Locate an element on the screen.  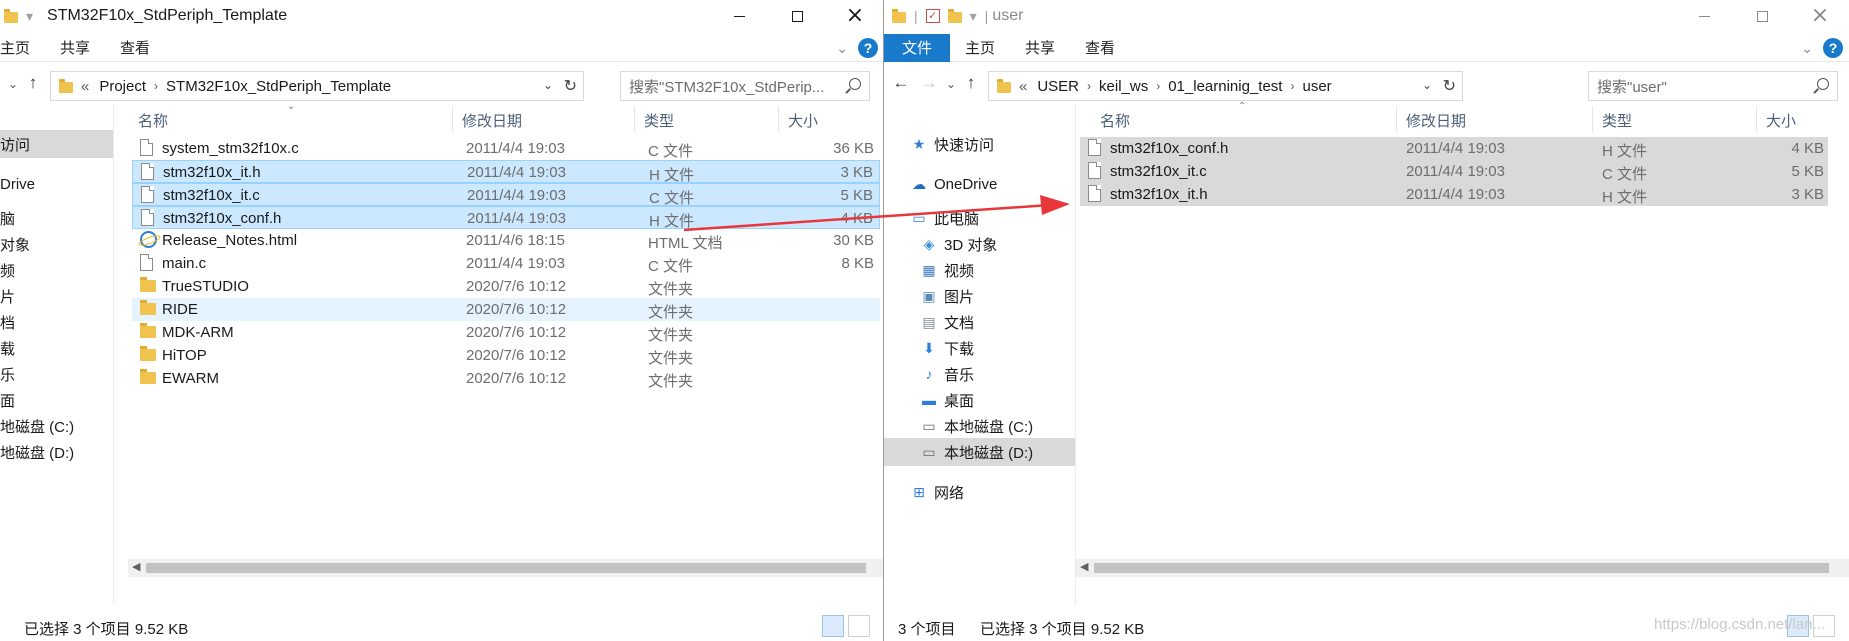
tab-file: 文件 is located at coordinates (917, 47).